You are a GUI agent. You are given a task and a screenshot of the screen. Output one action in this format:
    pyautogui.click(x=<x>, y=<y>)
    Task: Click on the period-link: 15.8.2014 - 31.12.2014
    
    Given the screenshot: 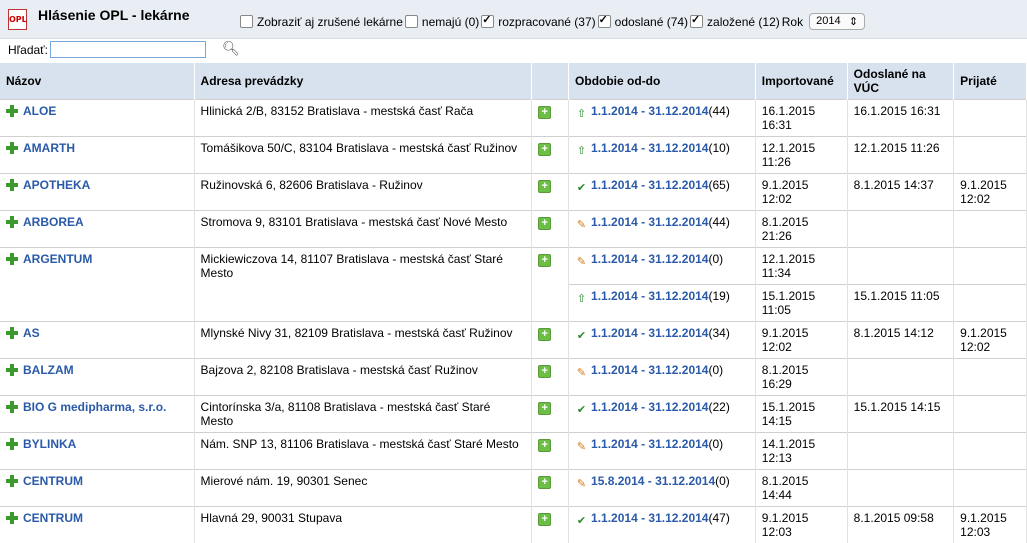 What is the action you would take?
    pyautogui.click(x=653, y=481)
    